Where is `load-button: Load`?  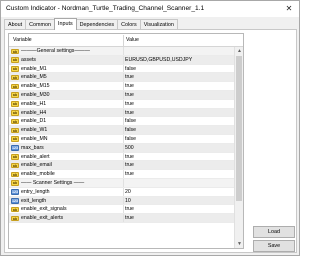 load-button: Load is located at coordinates (274, 232).